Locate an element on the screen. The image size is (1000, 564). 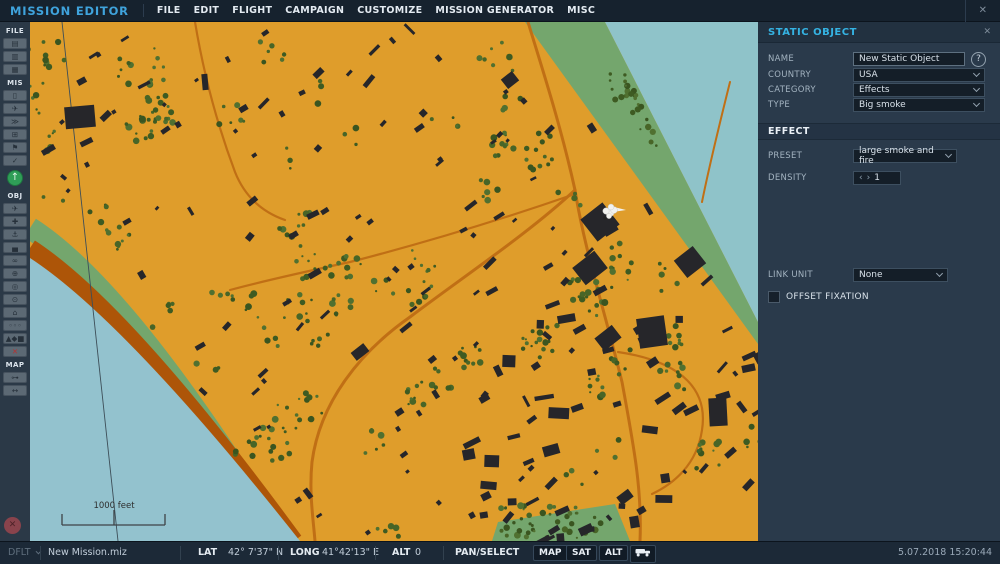
preset-dropdown: large smoke and fire is located at coordinates (905, 156).